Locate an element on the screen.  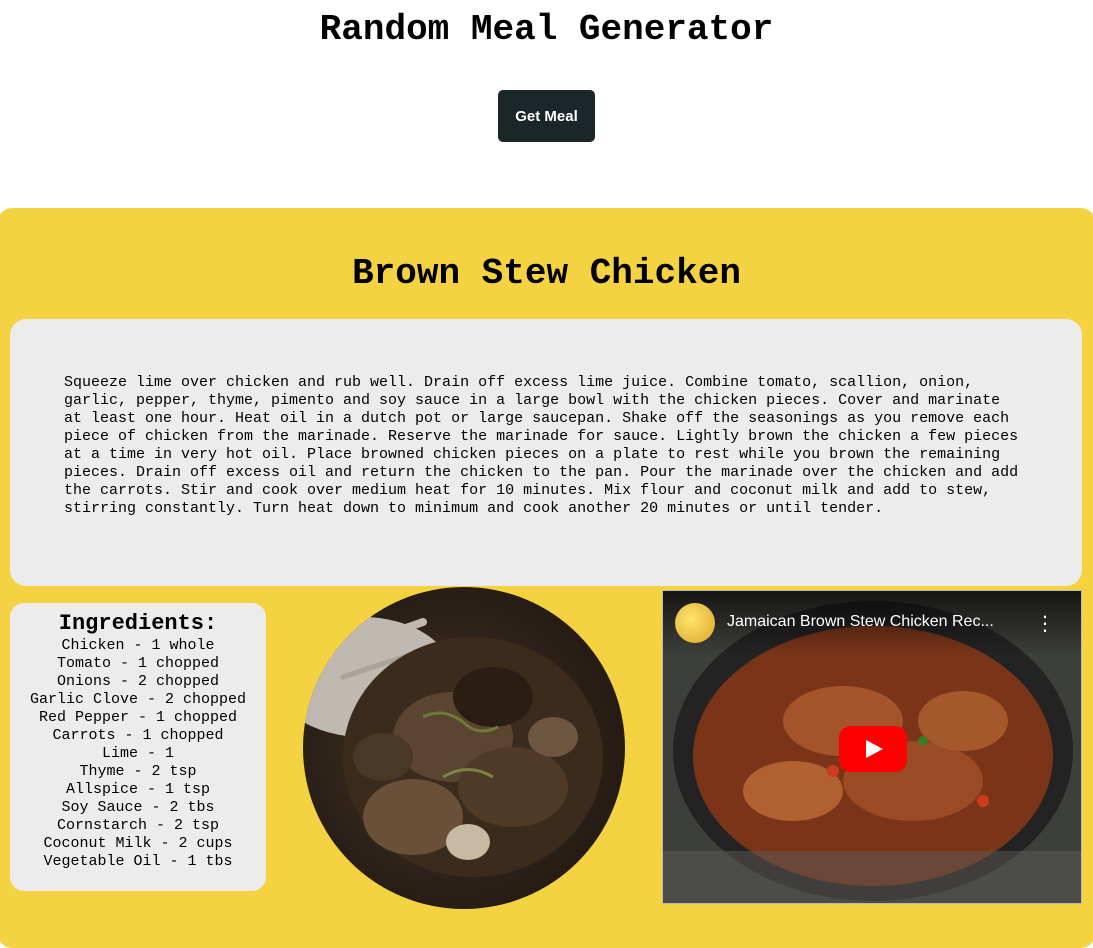
meal-photo is located at coordinates (464, 748).